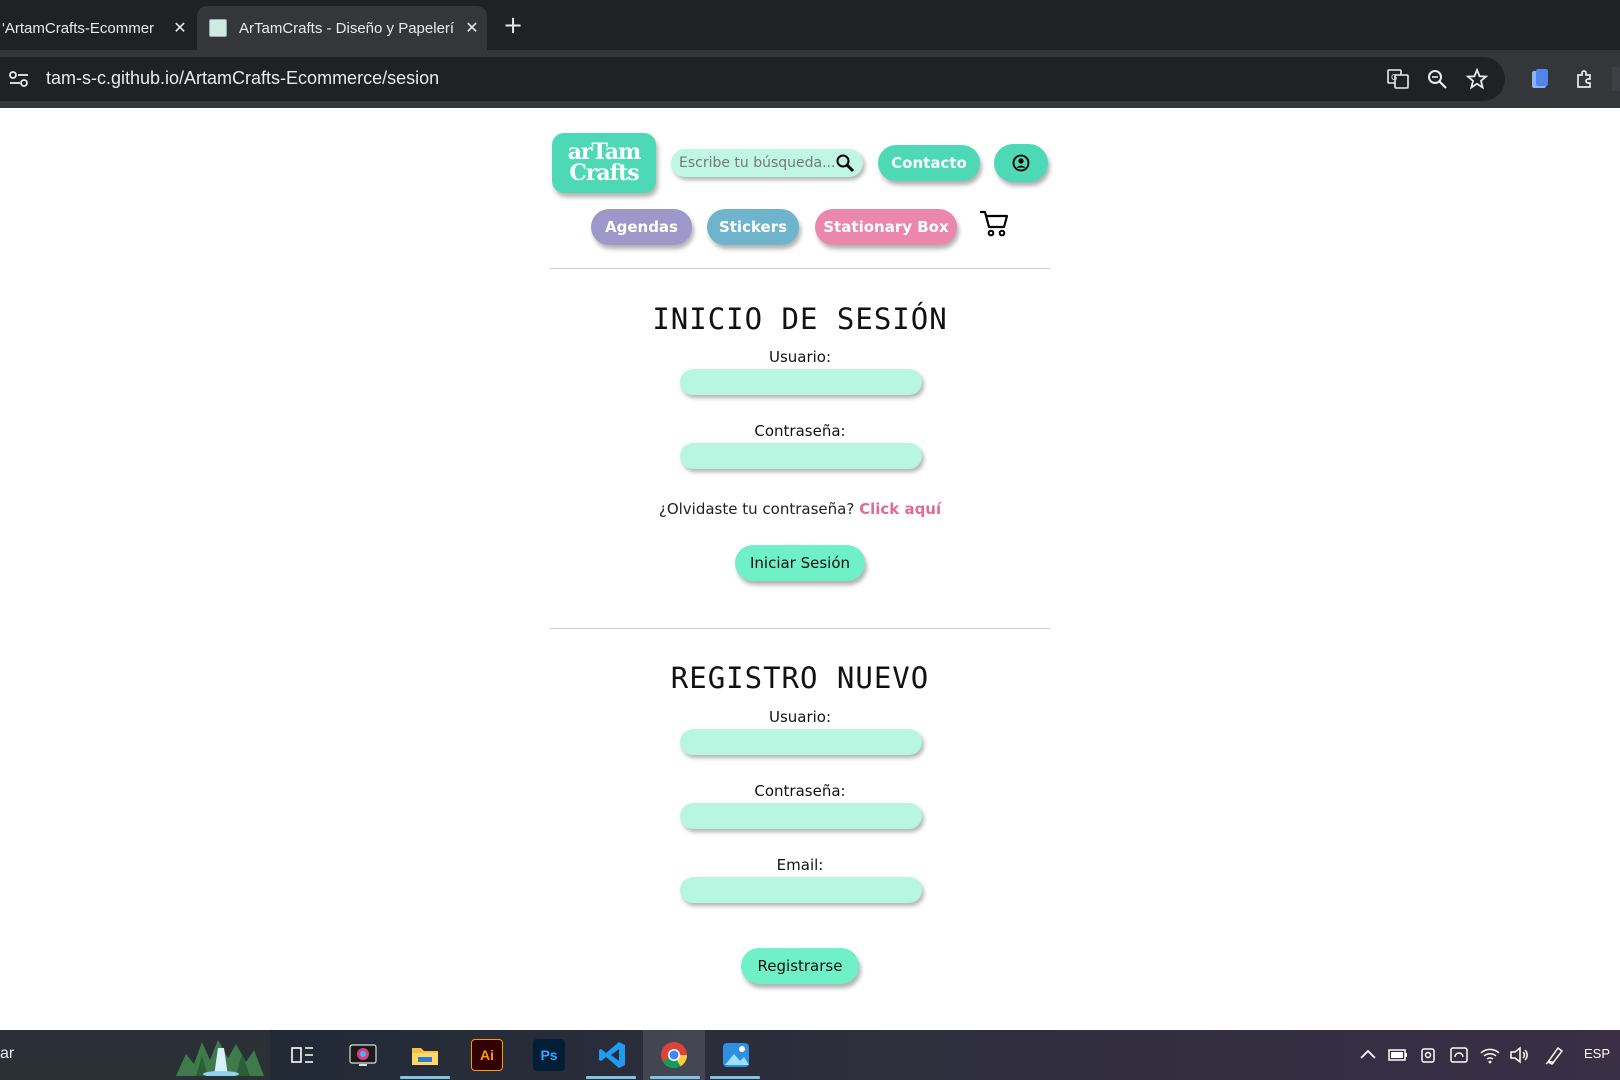  I want to click on search-box, so click(767, 163).